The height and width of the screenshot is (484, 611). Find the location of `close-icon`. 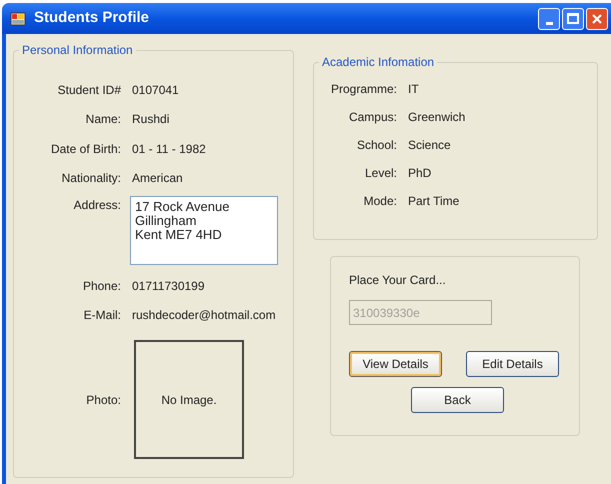

close-icon is located at coordinates (597, 18).